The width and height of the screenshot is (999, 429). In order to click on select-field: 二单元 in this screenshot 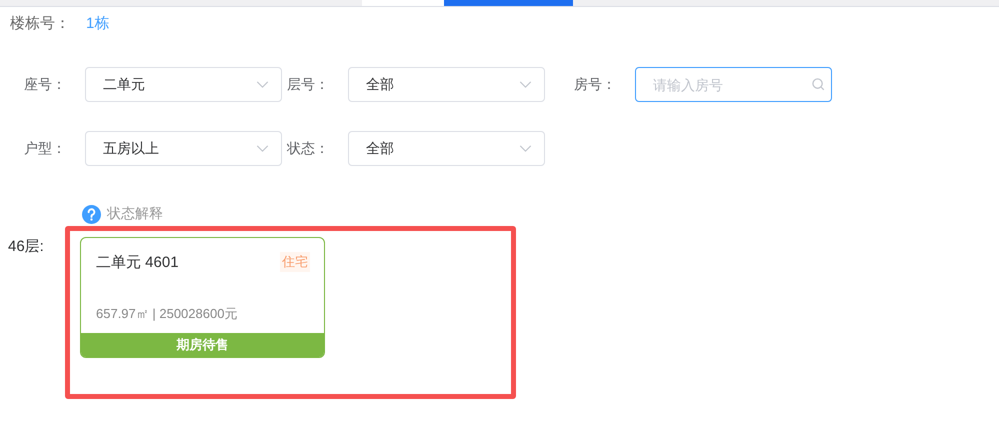, I will do `click(183, 84)`.